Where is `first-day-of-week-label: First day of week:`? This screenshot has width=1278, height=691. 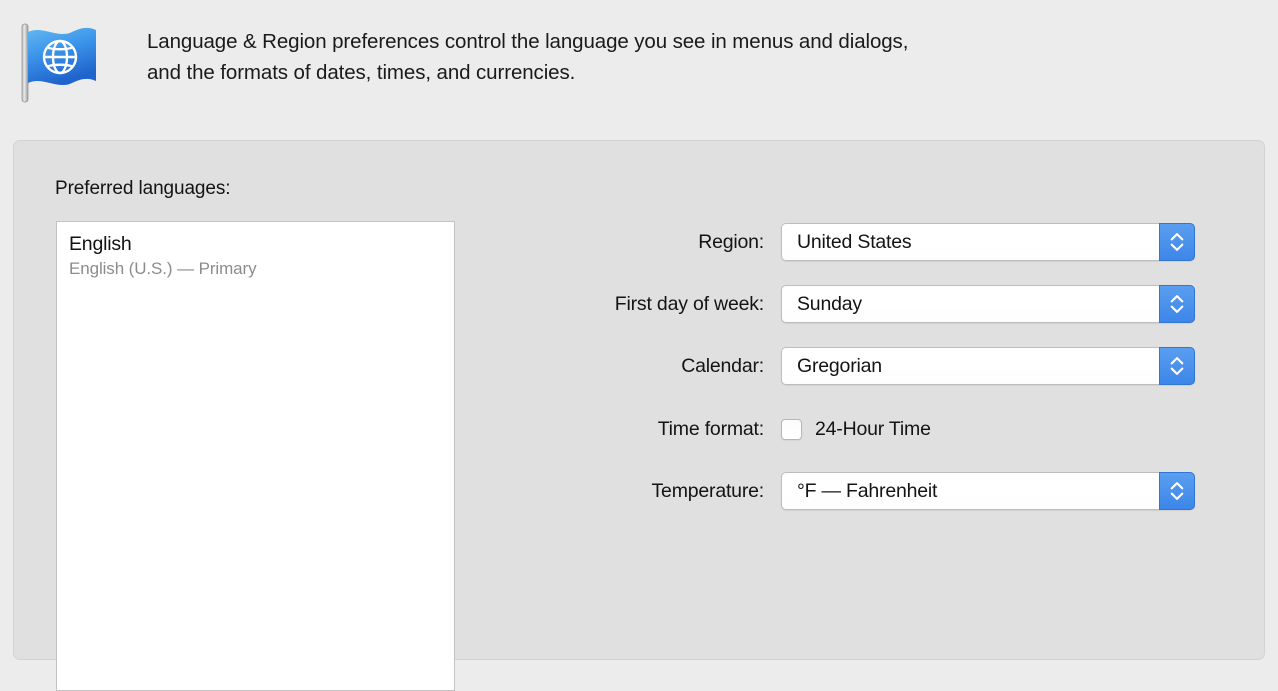 first-day-of-week-label: First day of week: is located at coordinates (689, 304).